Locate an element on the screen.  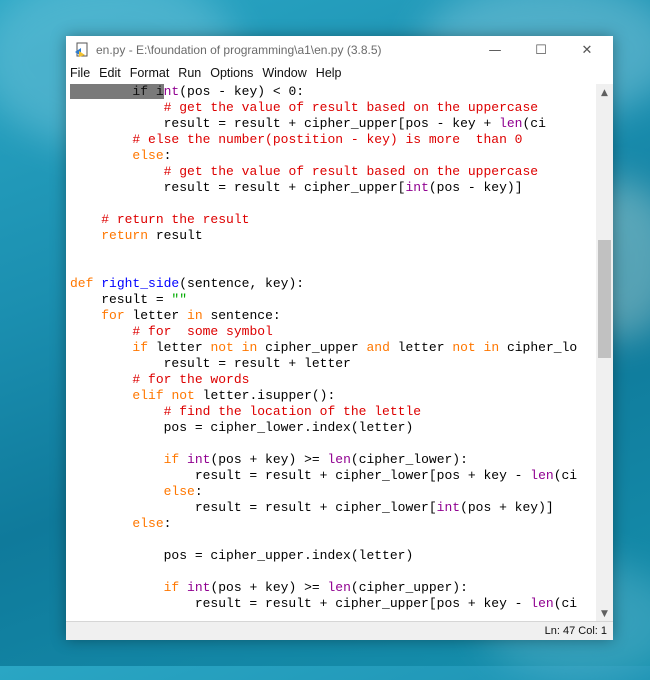
code-line: if int(pos + key) >= len(cipher_upper): is located at coordinates (331, 588).